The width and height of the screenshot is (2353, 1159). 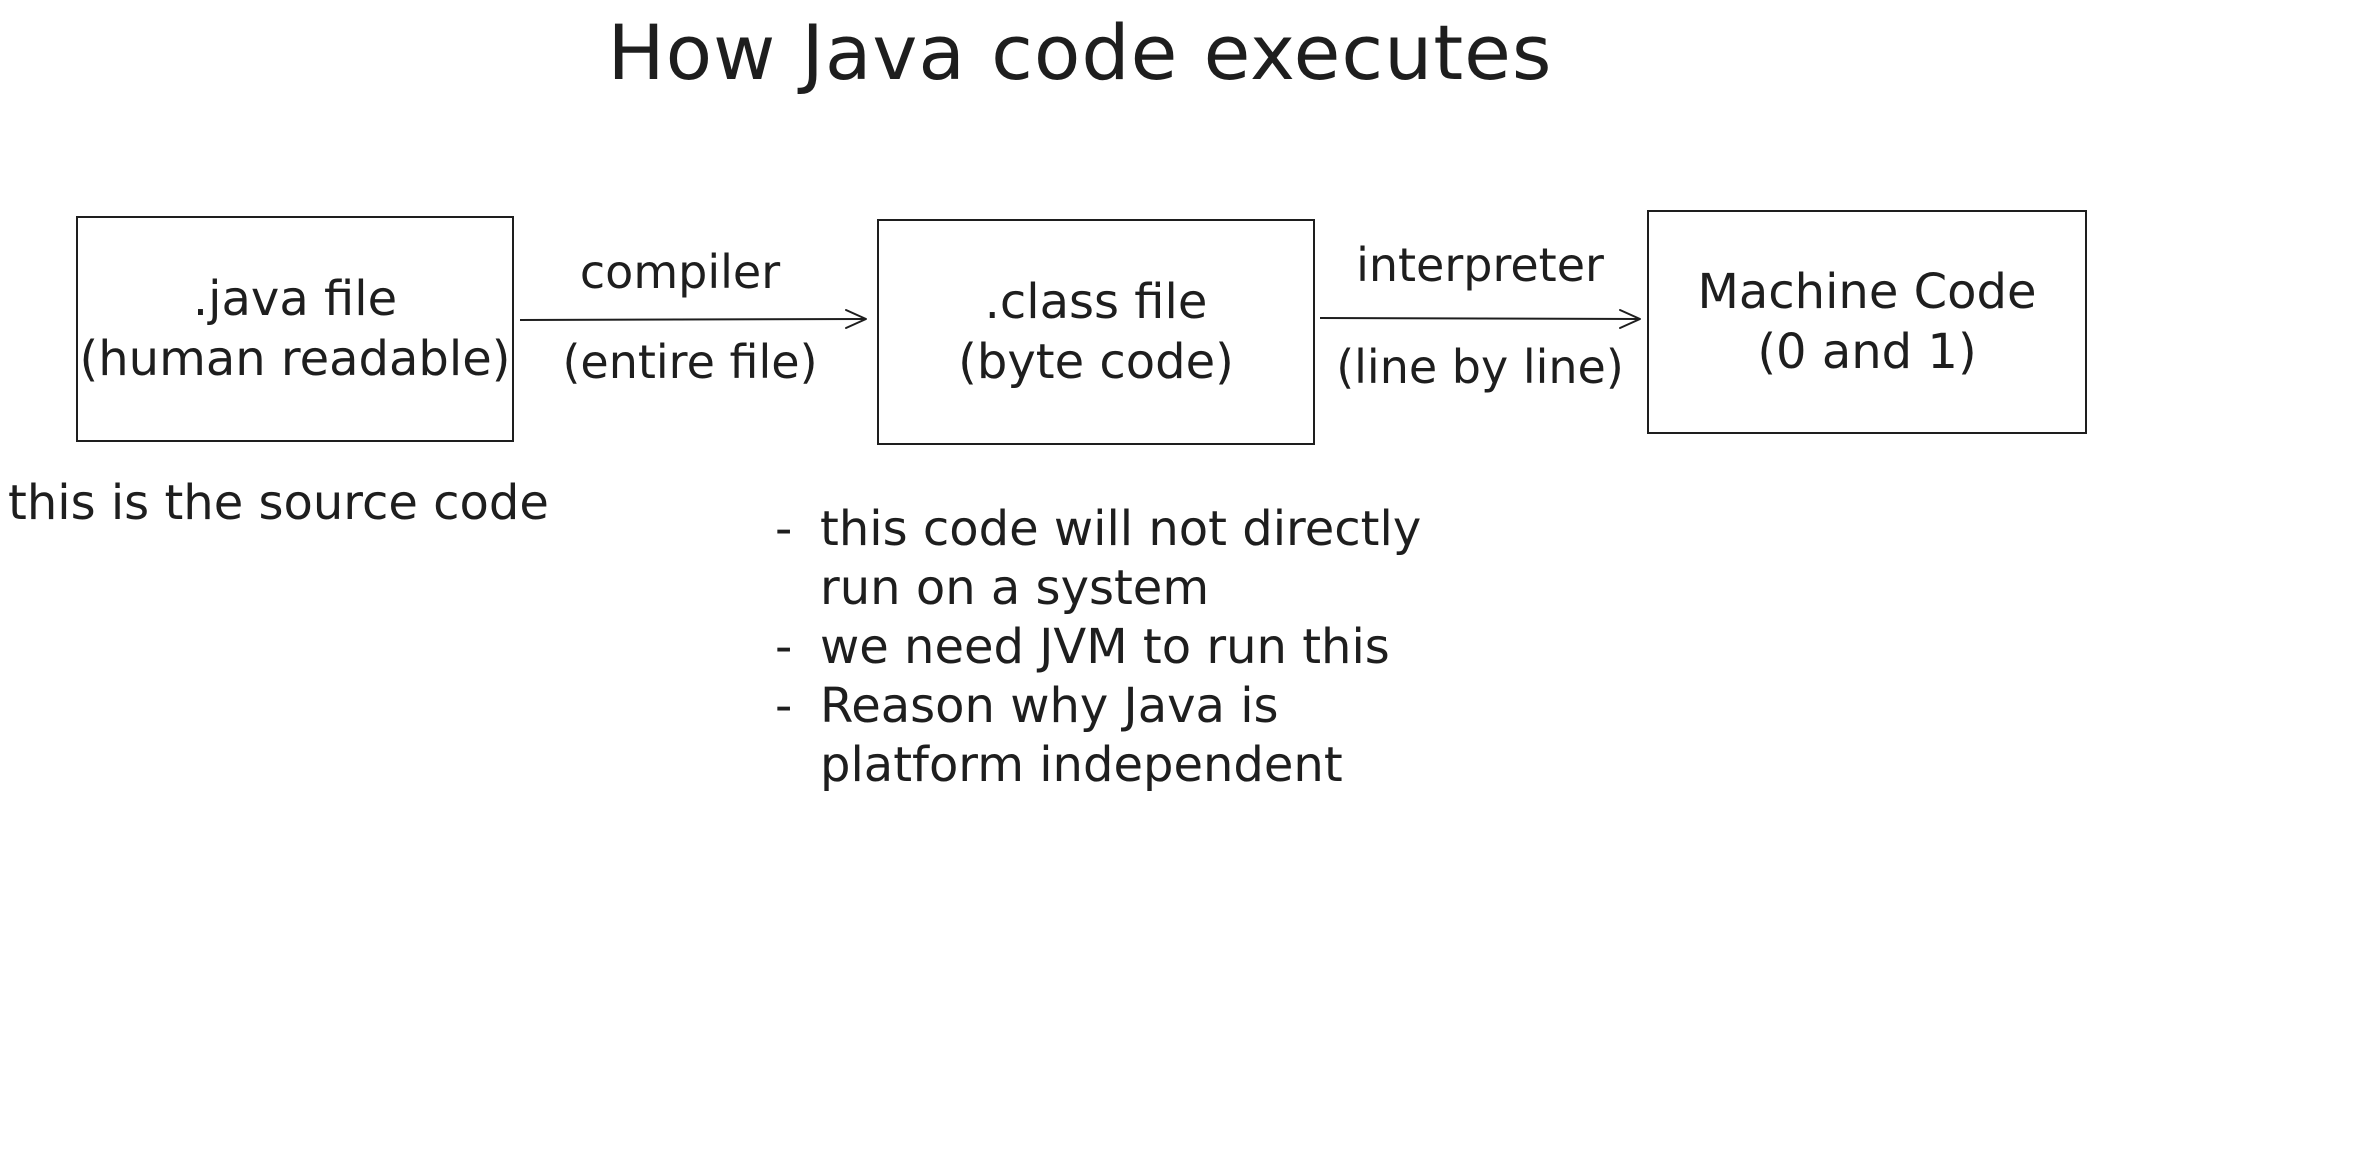 What do you see at coordinates (1480, 319) in the screenshot?
I see `arrow-interpreter` at bounding box center [1480, 319].